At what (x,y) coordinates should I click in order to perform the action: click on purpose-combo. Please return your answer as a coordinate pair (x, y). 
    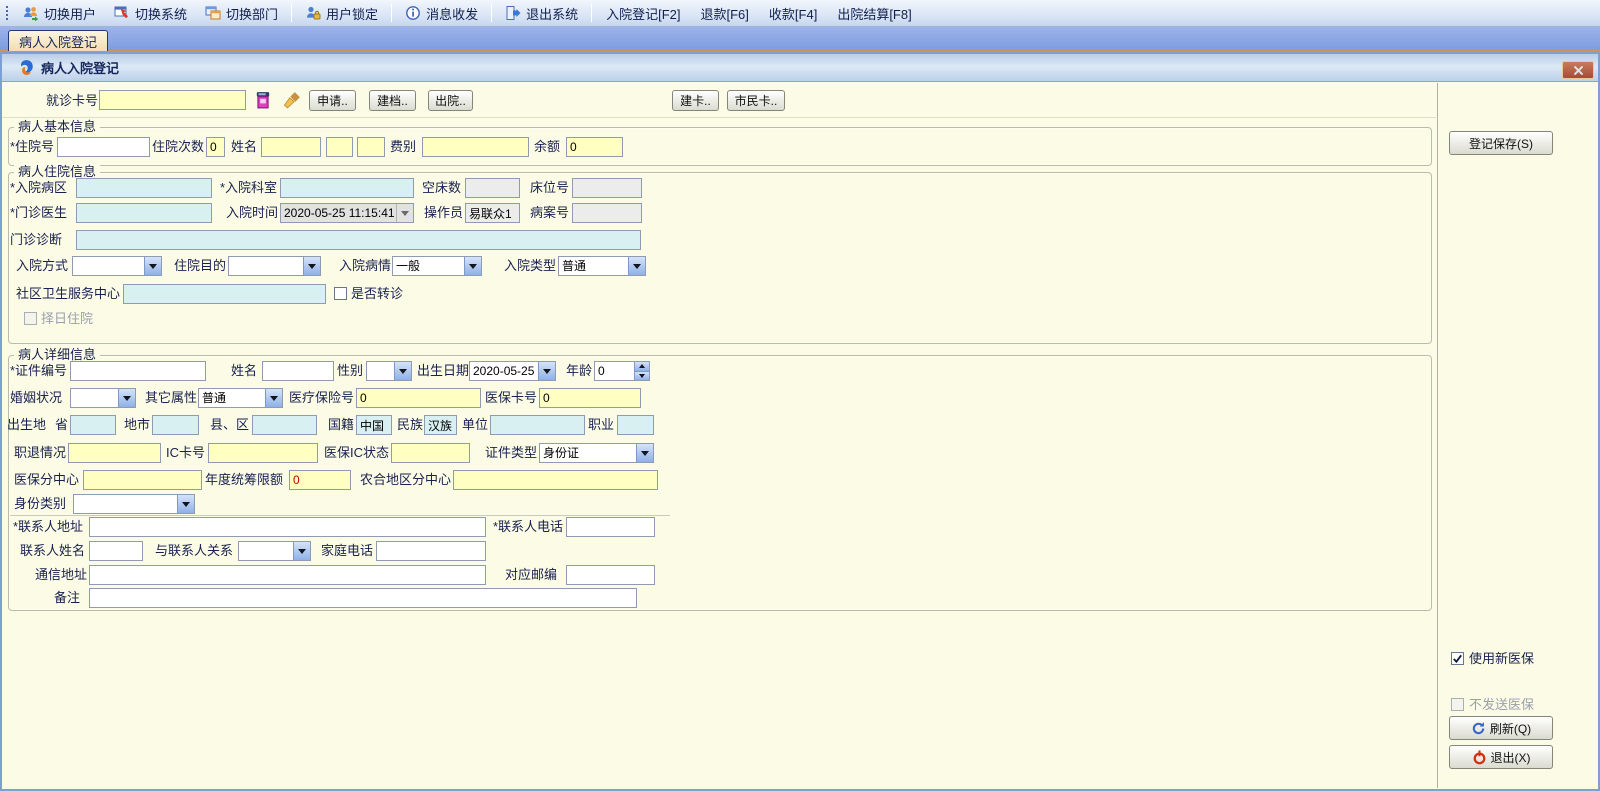
    Looking at the image, I should click on (274, 266).